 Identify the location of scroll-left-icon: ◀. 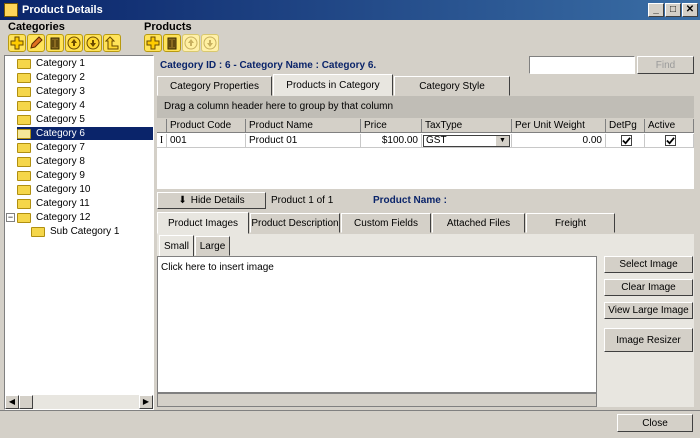
(12, 402).